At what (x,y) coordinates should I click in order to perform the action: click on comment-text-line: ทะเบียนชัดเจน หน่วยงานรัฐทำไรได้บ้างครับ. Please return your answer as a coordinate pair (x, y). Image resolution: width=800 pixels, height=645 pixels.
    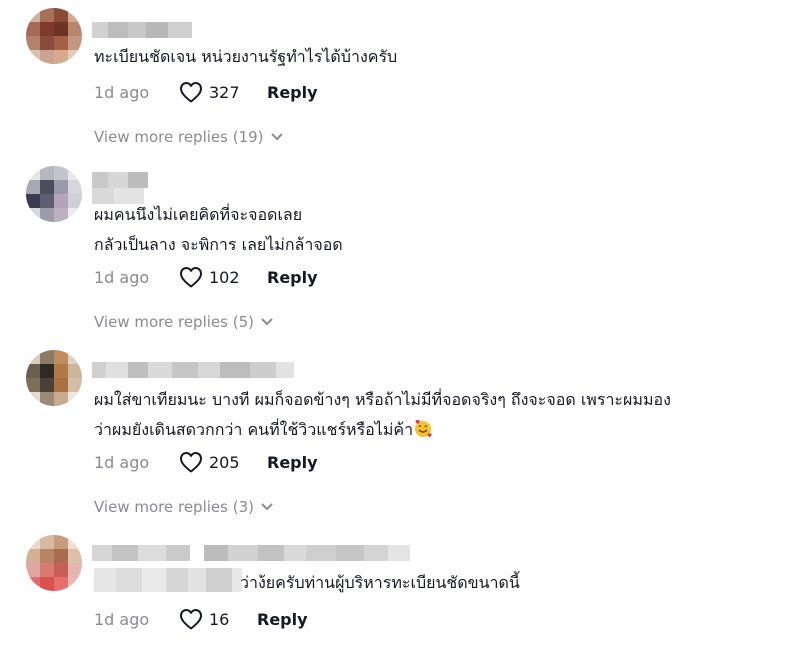
    Looking at the image, I should click on (246, 56).